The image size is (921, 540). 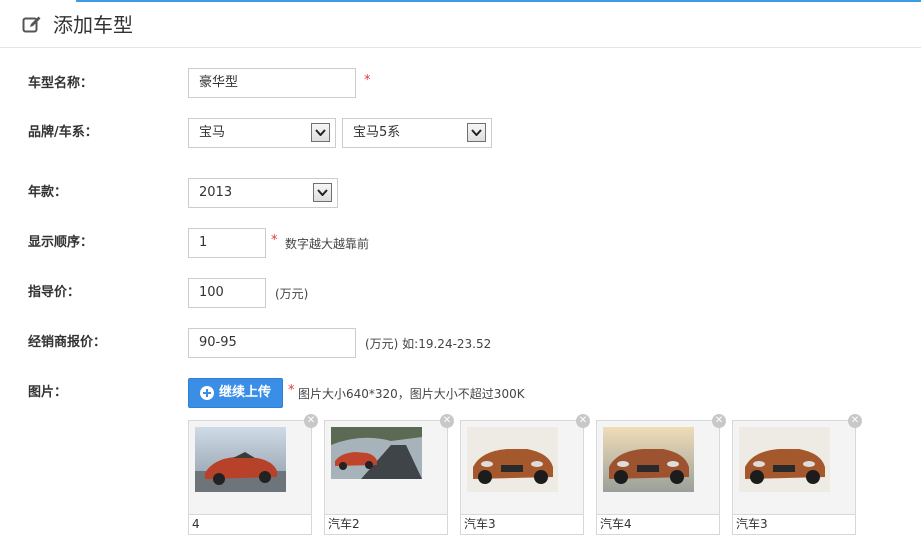 What do you see at coordinates (245, 392) in the screenshot?
I see `upload-button-label: 继续上传` at bounding box center [245, 392].